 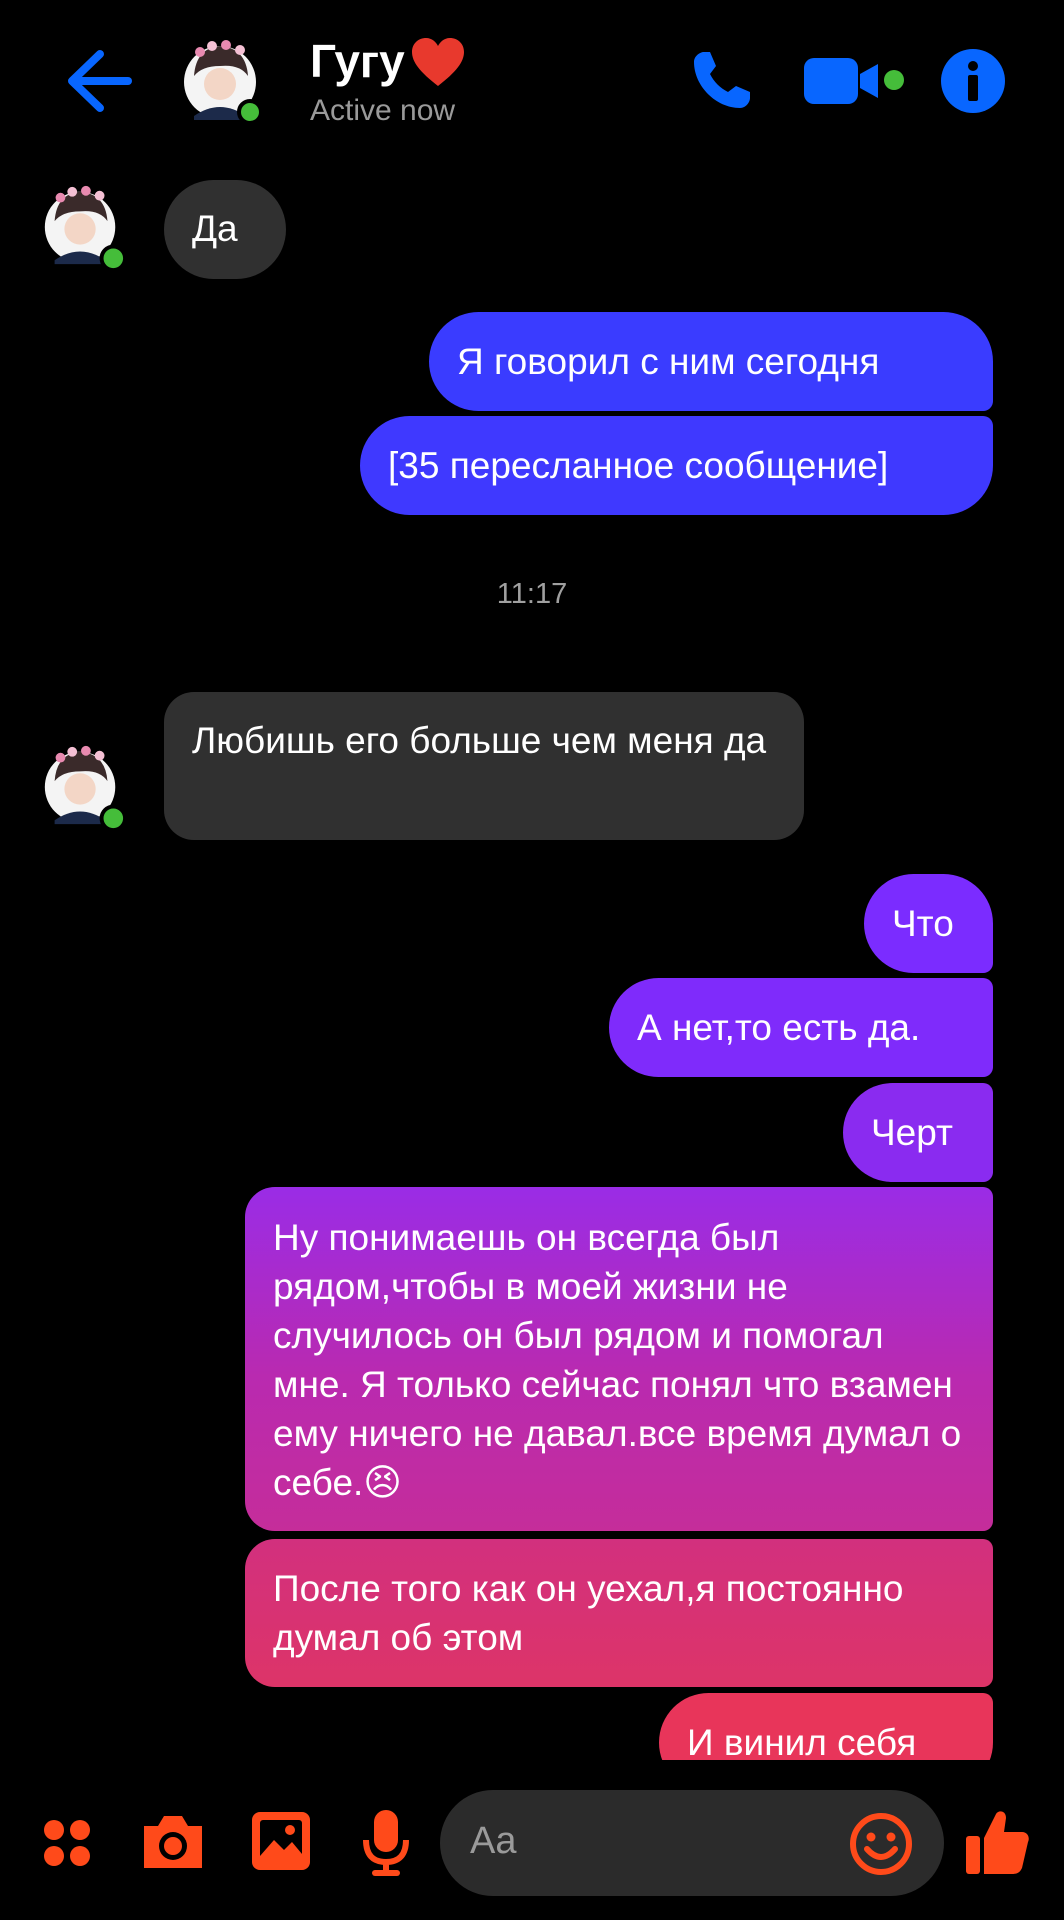 What do you see at coordinates (67, 1843) in the screenshot?
I see `apps-icon` at bounding box center [67, 1843].